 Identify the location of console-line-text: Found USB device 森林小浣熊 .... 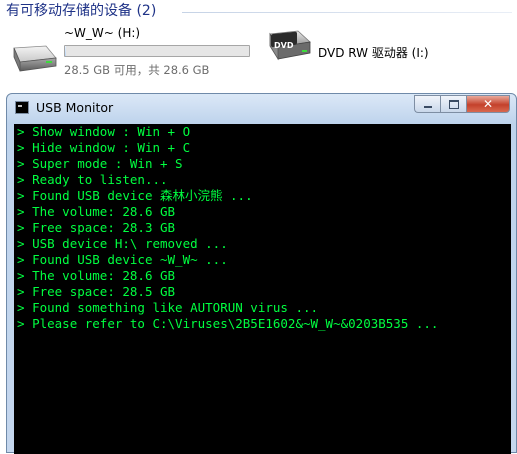
(142, 195).